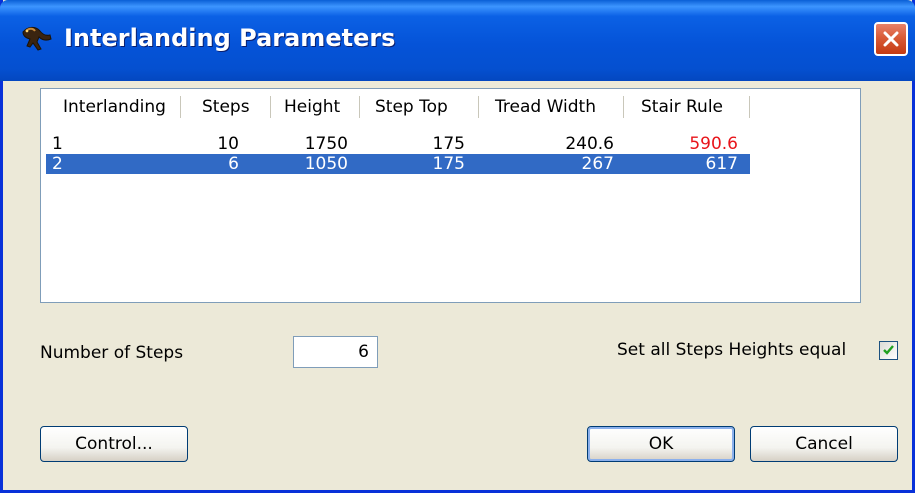 The height and width of the screenshot is (493, 915). I want to click on equal-heights-checkbox, so click(888, 350).